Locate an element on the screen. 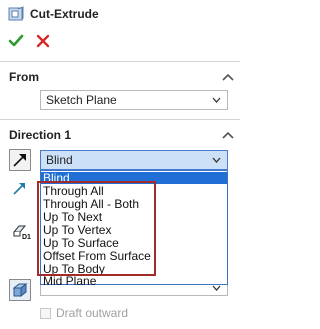  cancel-button is located at coordinates (43, 41).